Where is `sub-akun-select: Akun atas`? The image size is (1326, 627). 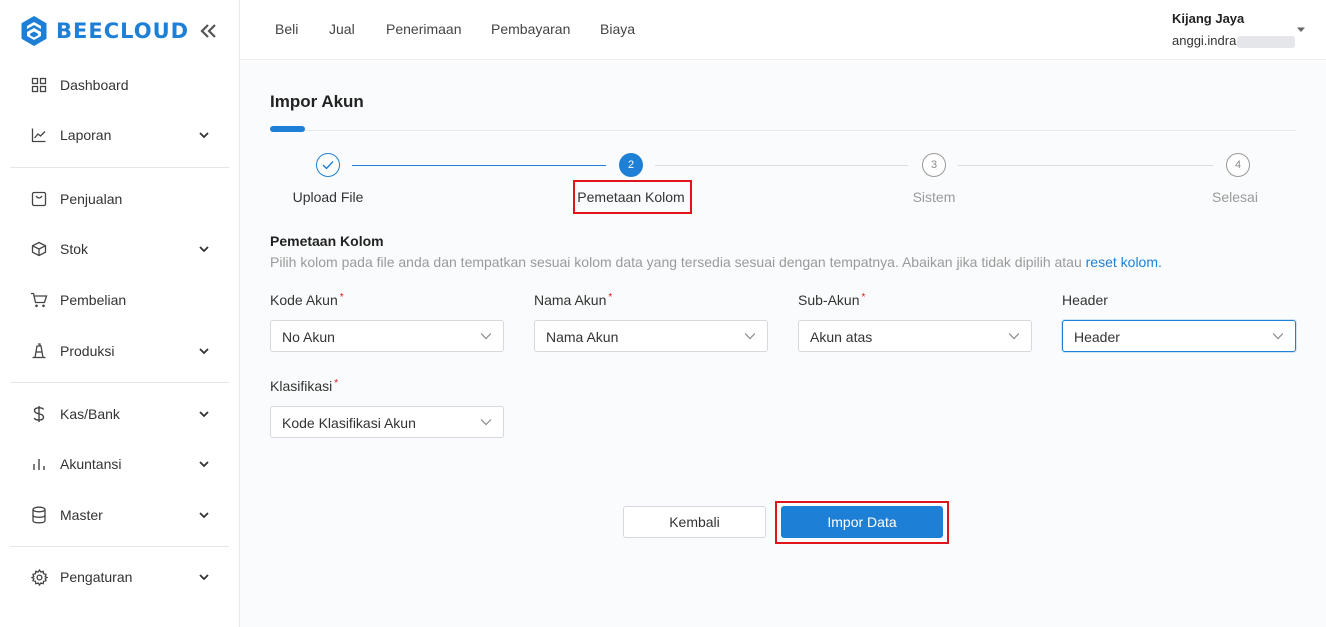
sub-akun-select: Akun atas is located at coordinates (915, 336).